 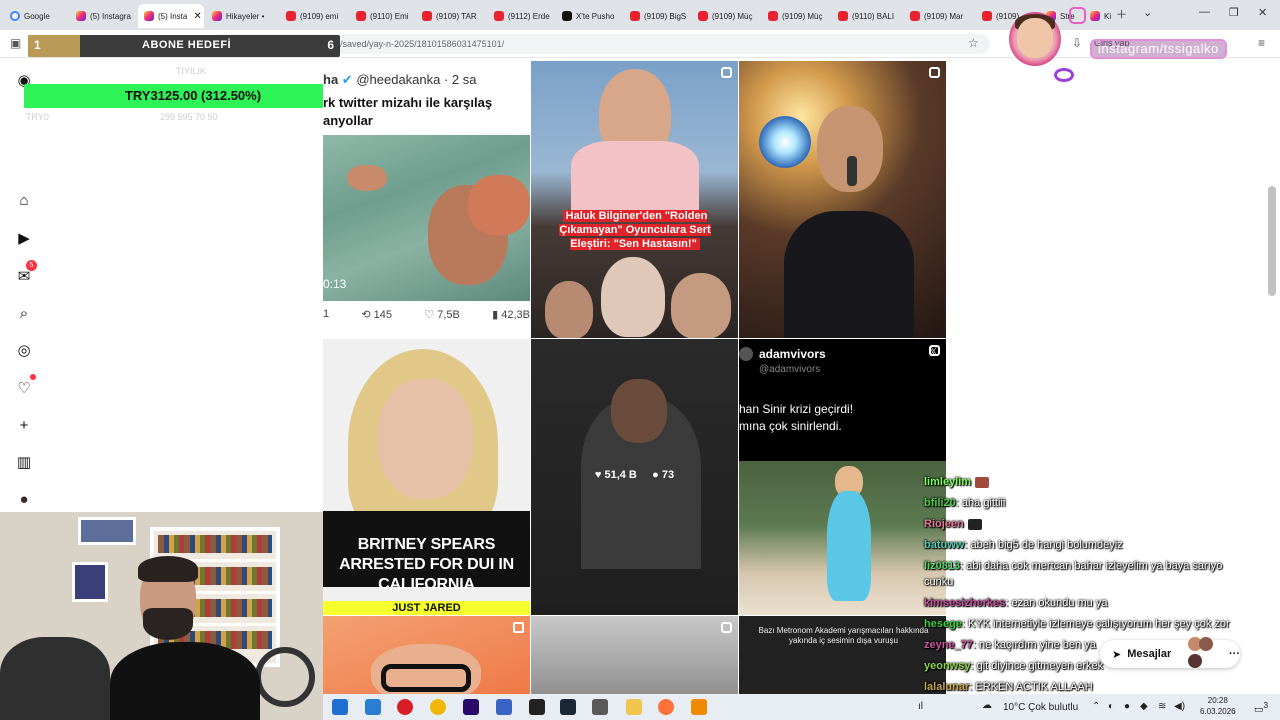 What do you see at coordinates (964, 603) in the screenshot?
I see `chat-username: kimsesizherkes` at bounding box center [964, 603].